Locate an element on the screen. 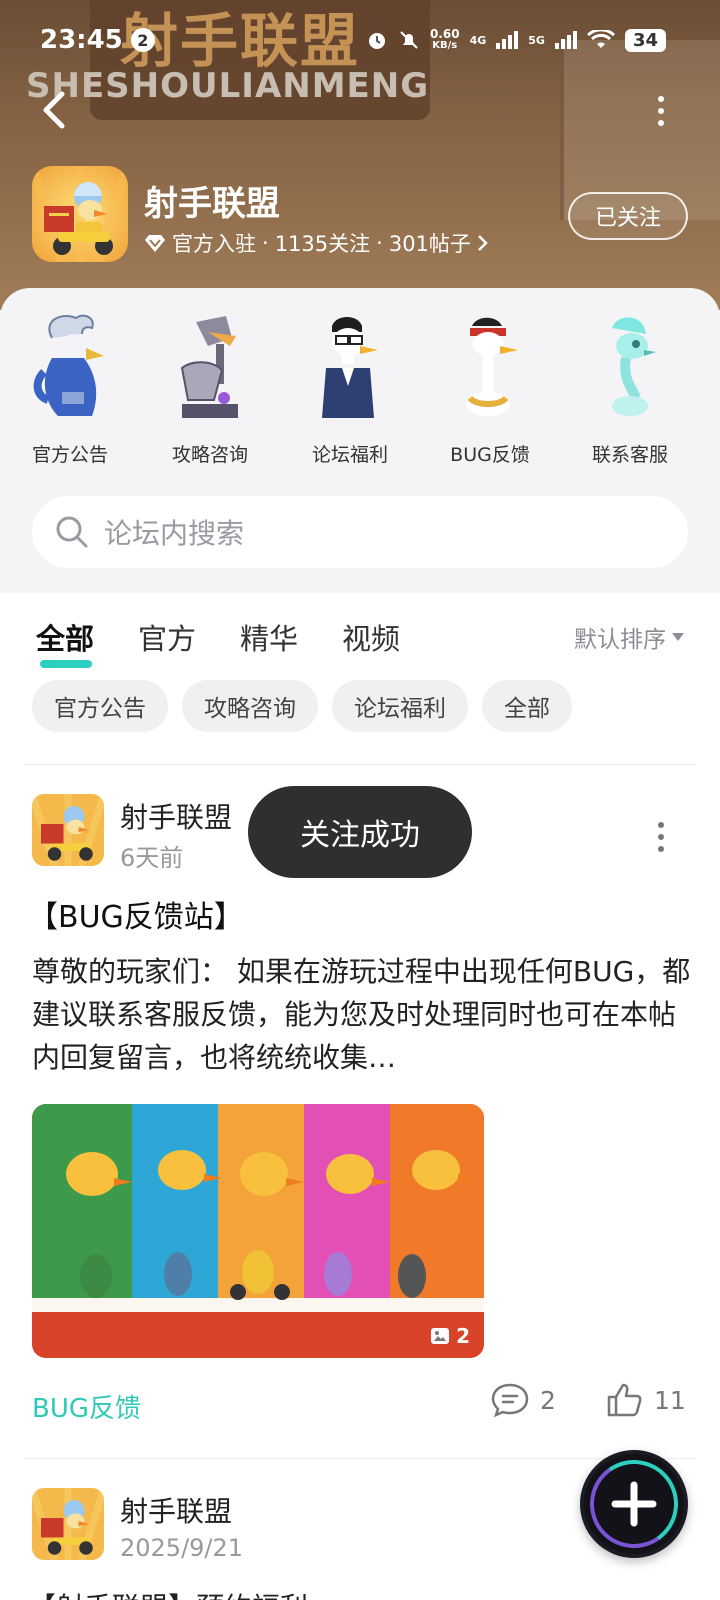  network-speed-unit: KB/s is located at coordinates (445, 45).